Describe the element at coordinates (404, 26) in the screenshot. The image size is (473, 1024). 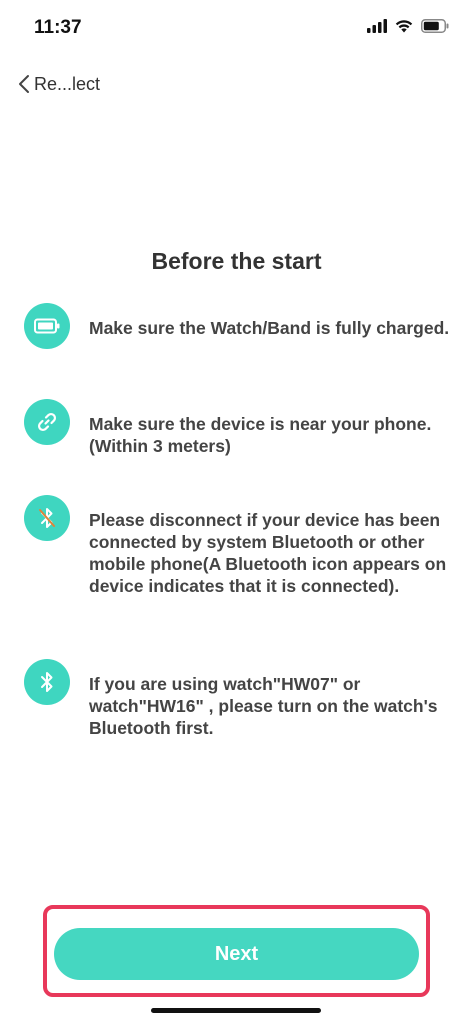
I see `wifi-icon` at that location.